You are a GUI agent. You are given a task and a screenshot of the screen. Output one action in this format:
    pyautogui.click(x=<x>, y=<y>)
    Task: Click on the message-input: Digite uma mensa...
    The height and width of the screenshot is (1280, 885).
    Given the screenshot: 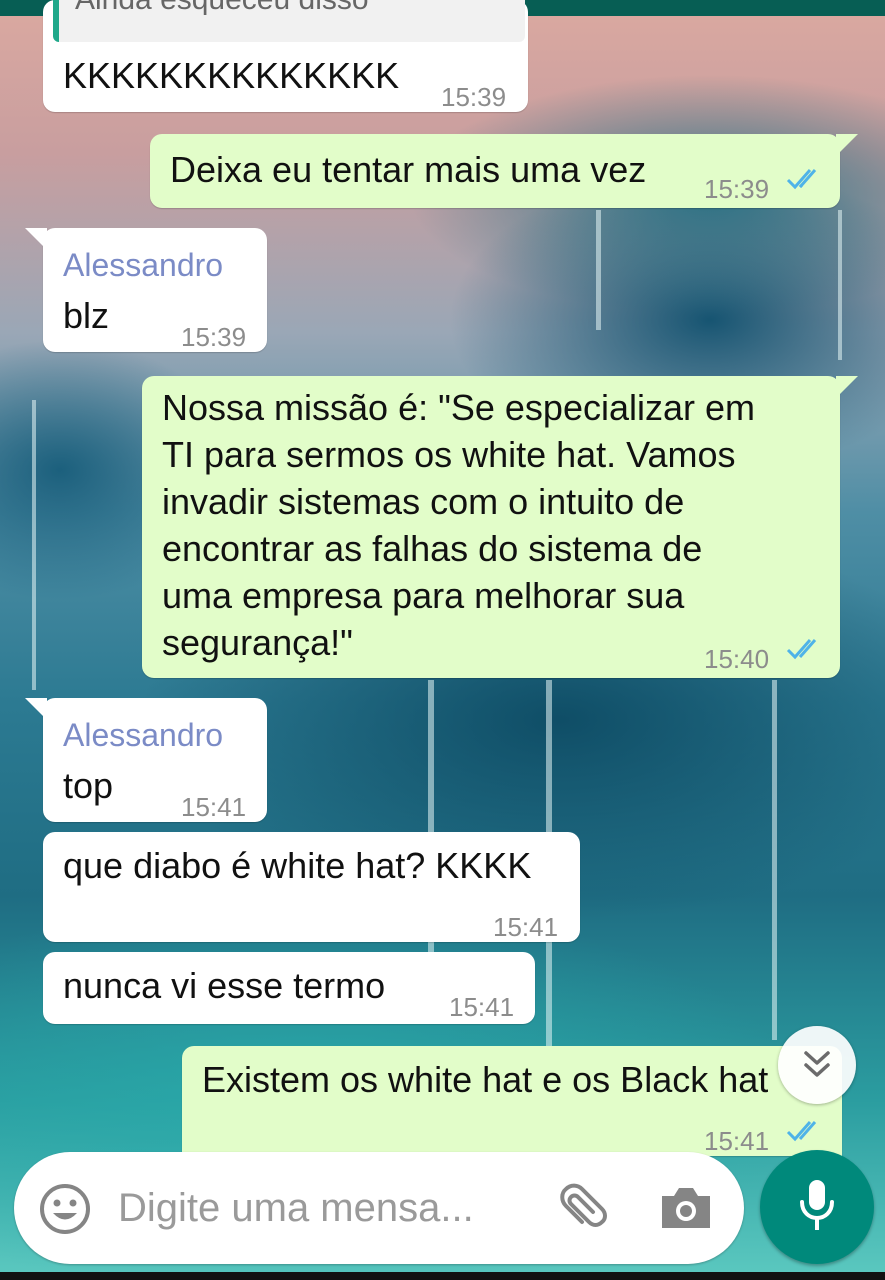 What is the action you would take?
    pyautogui.click(x=296, y=1208)
    